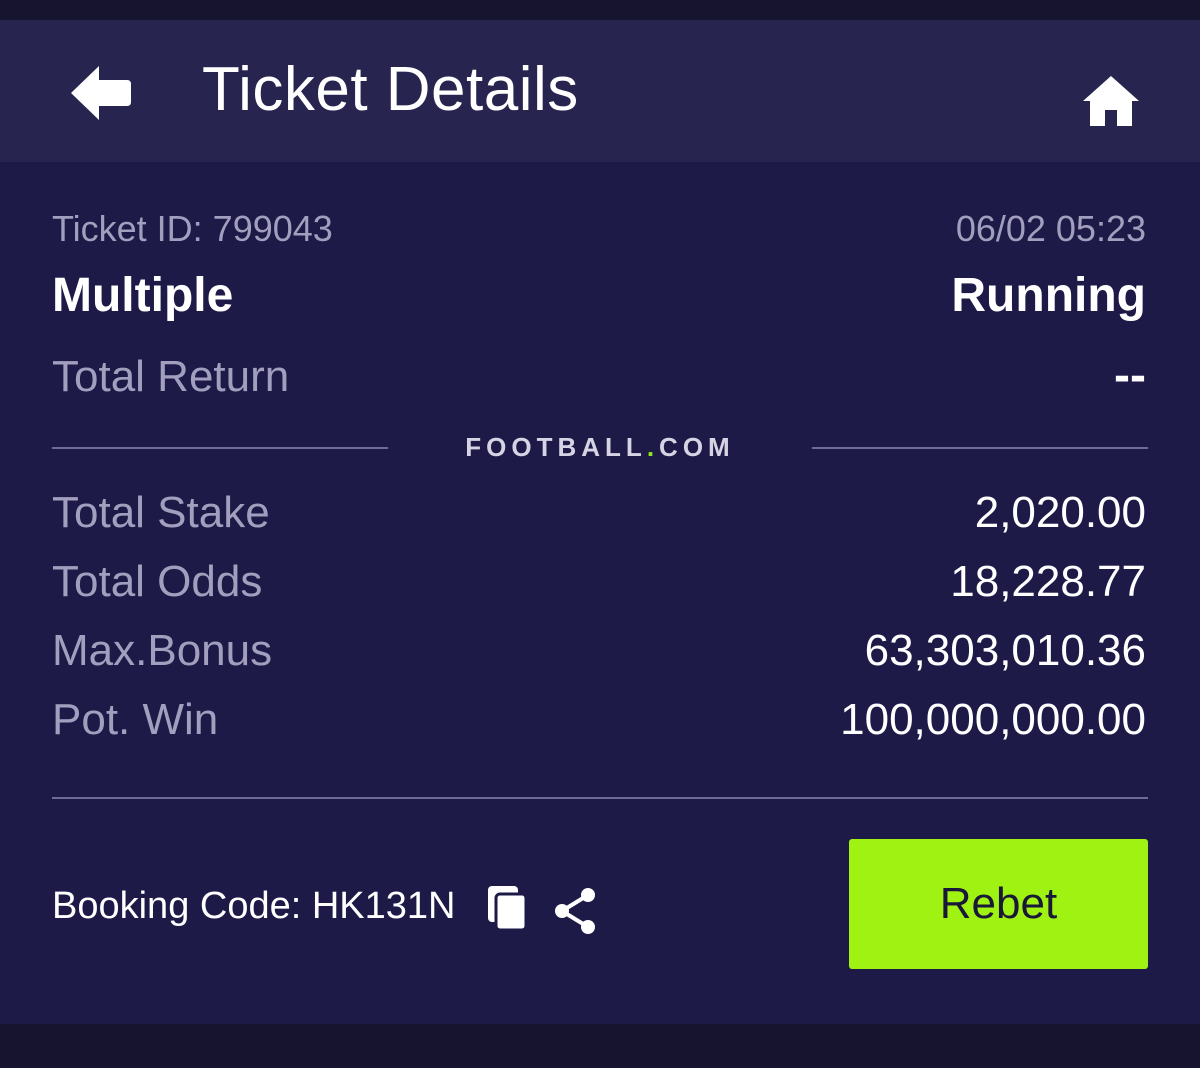 The height and width of the screenshot is (1068, 1200). I want to click on share-icon, so click(575, 911).